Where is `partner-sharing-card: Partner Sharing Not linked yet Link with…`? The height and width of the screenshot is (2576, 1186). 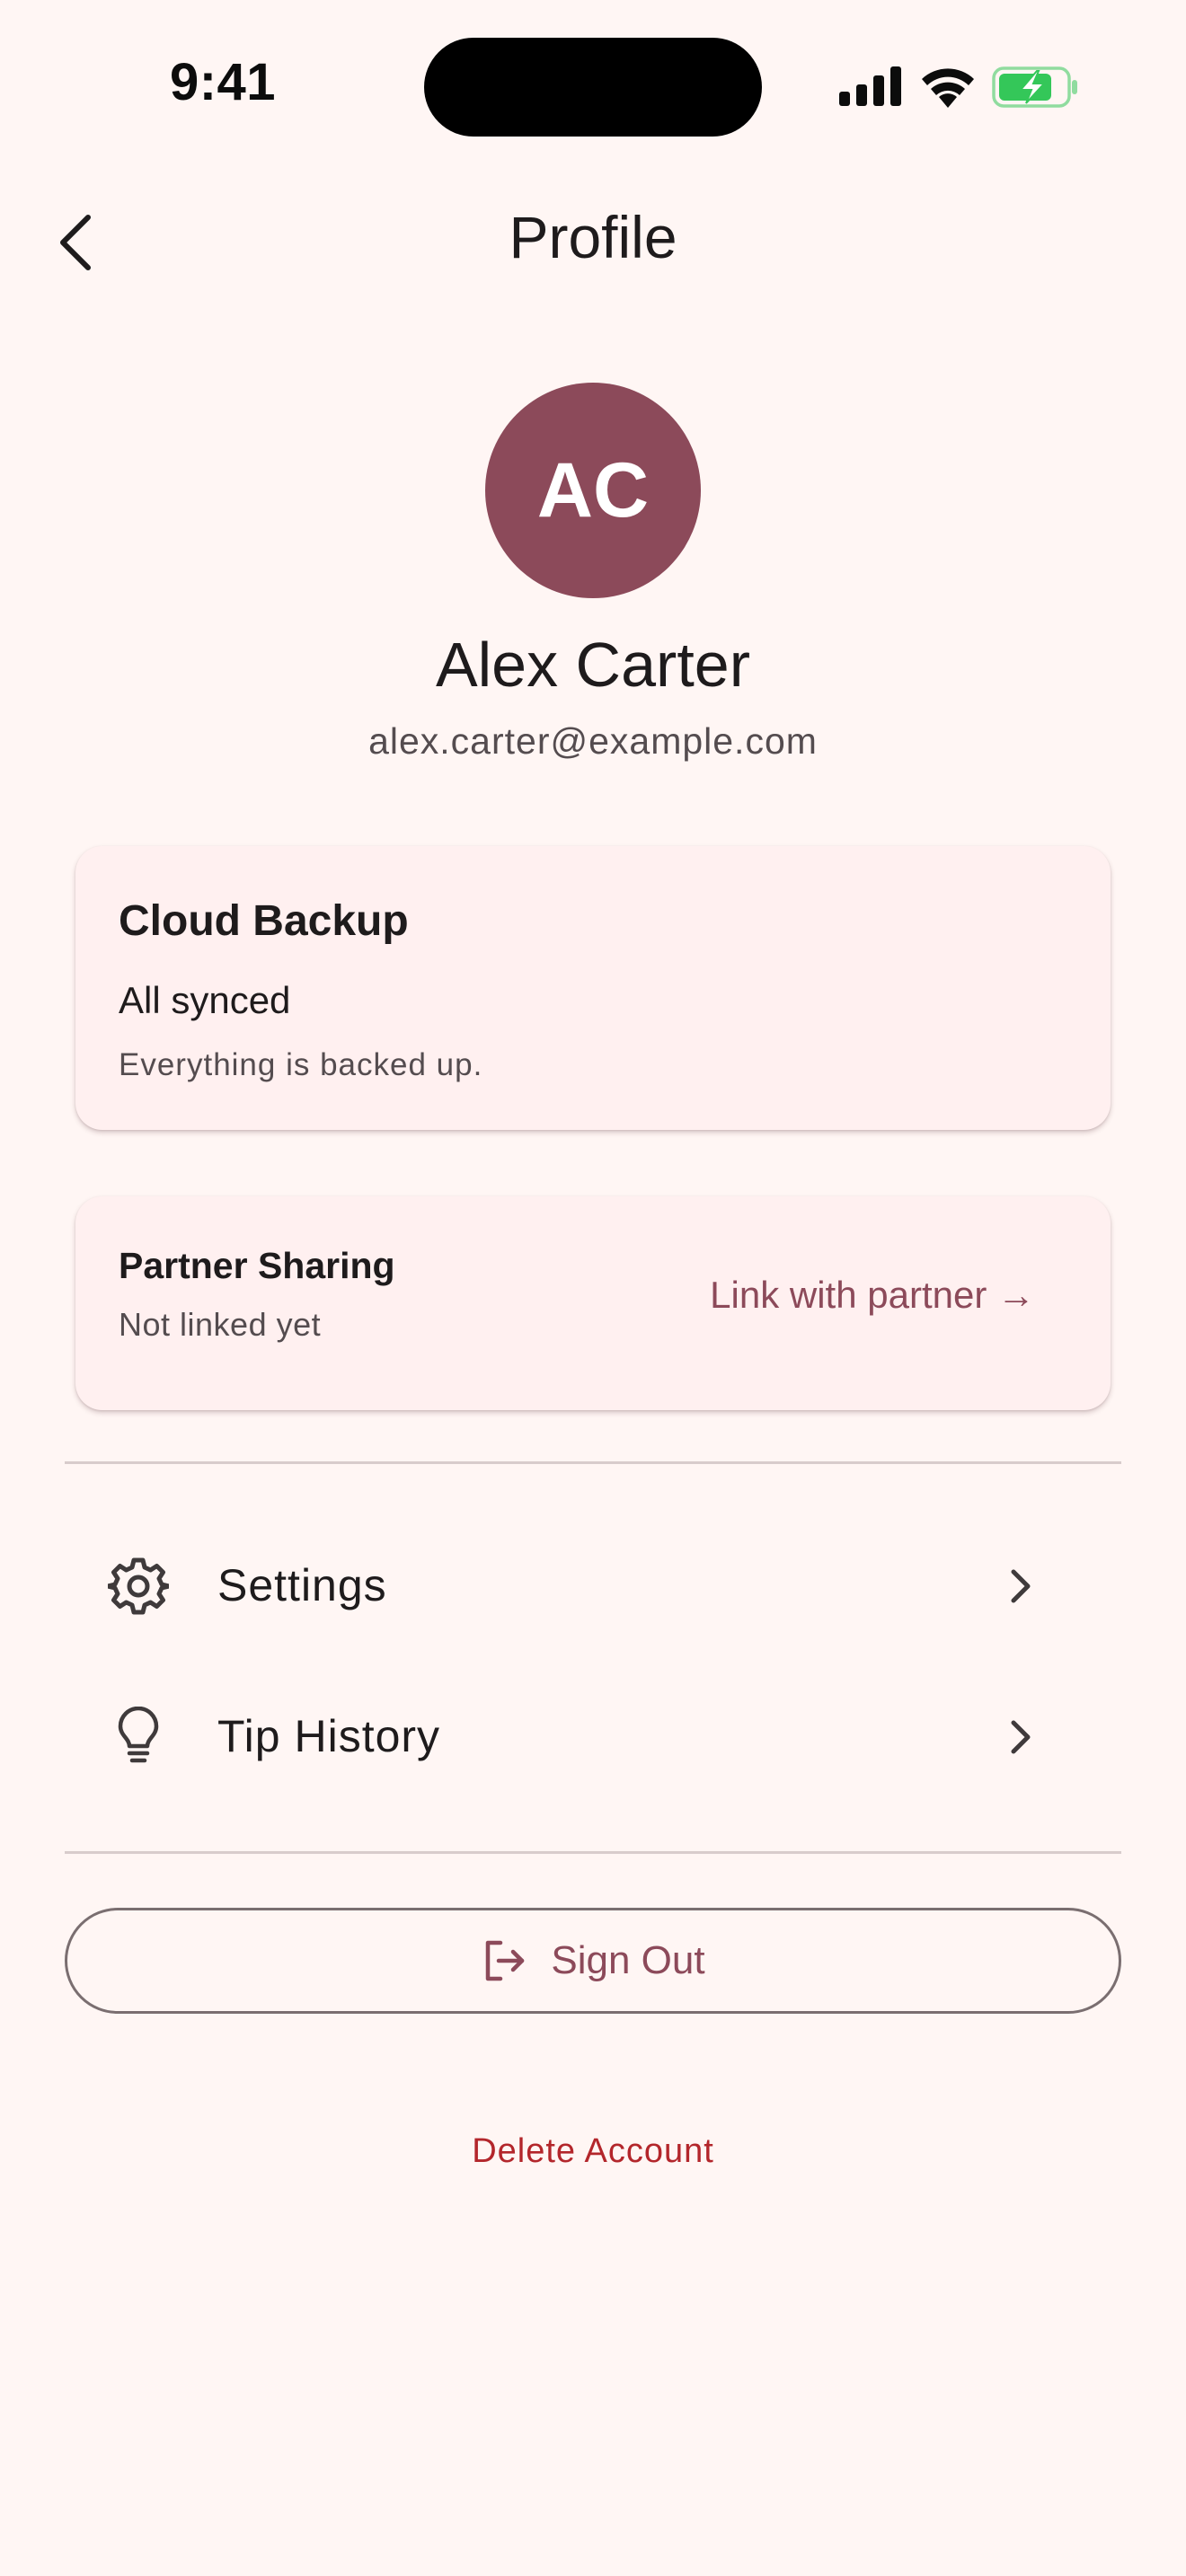
partner-sharing-card: Partner Sharing Not linked yet Link with… is located at coordinates (593, 1303).